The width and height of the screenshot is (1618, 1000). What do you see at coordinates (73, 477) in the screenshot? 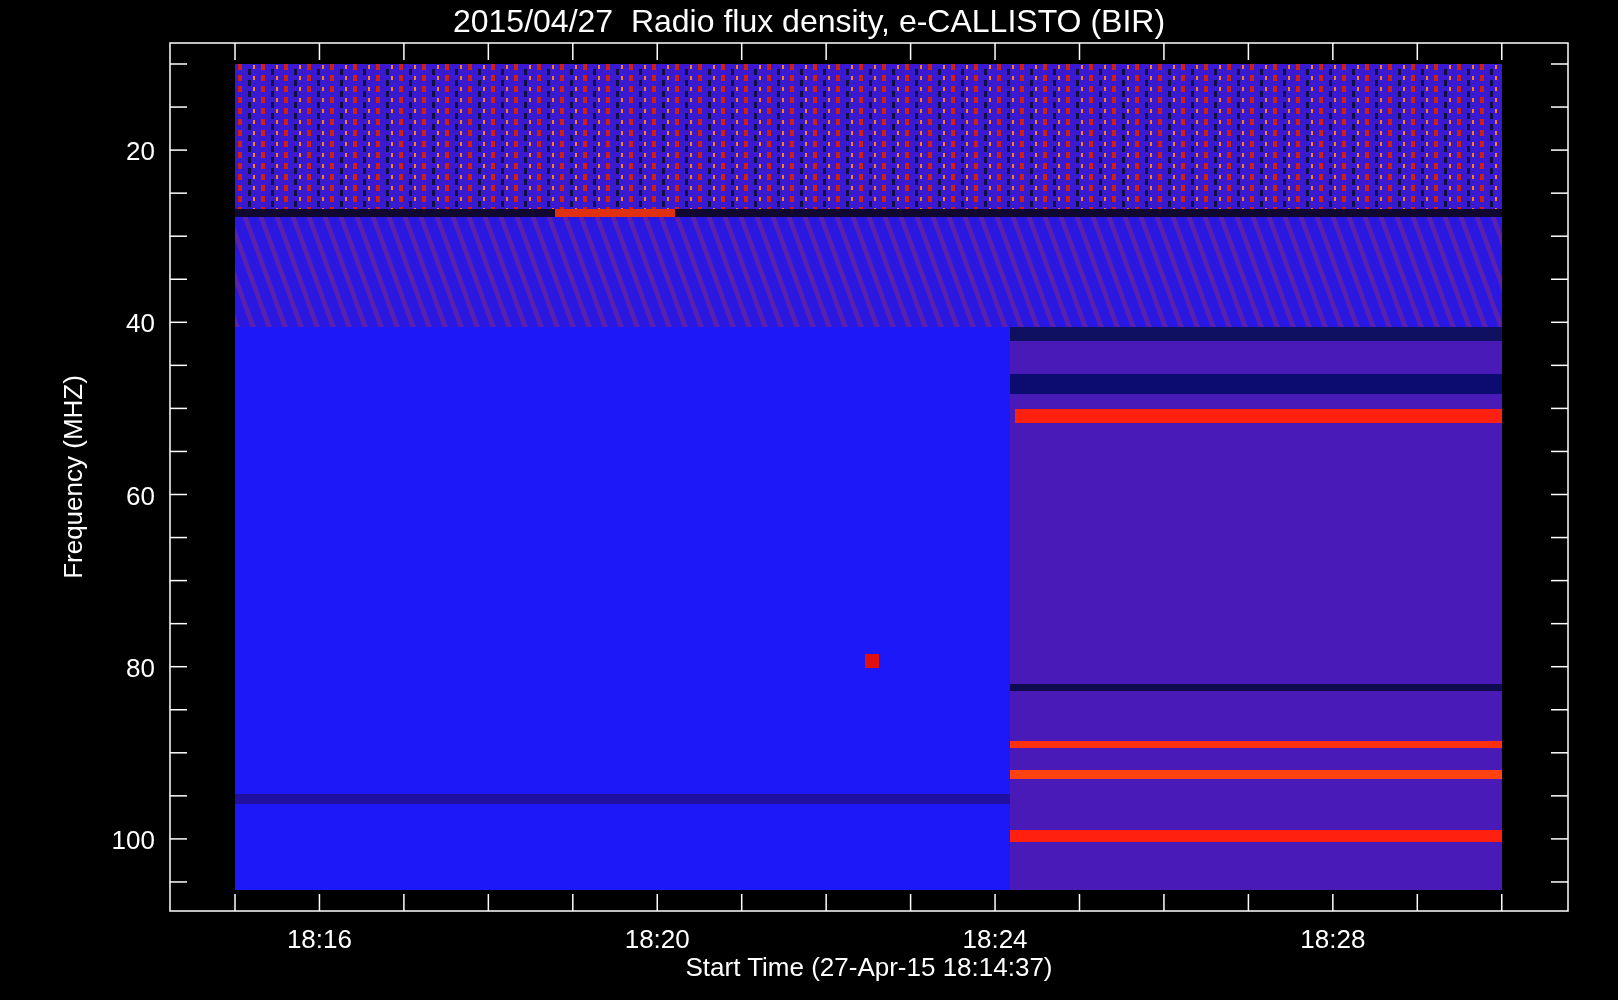
I see `y-axis-label: Frequency (MHZ)` at bounding box center [73, 477].